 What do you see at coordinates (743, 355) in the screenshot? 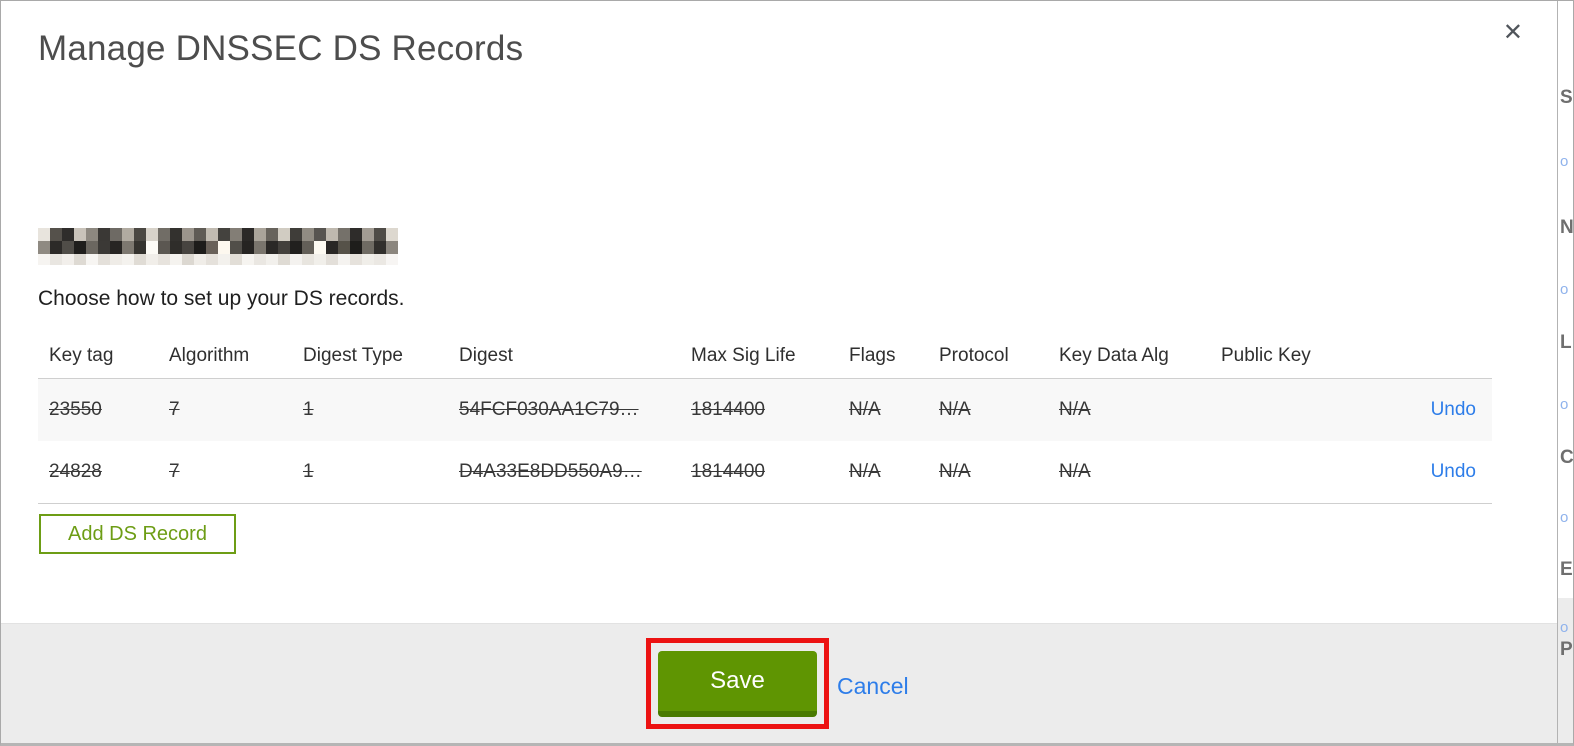
I see `column-header-max-sig-life: Max Sig Life` at bounding box center [743, 355].